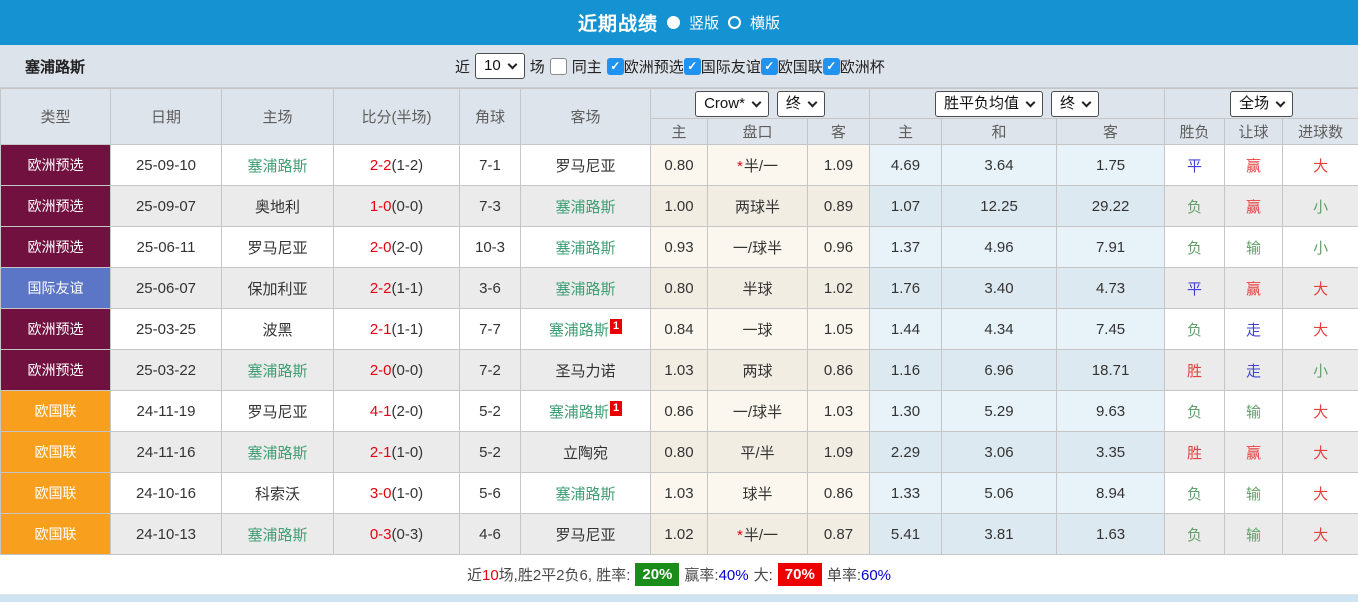 The image size is (1358, 602). I want to click on subheader-result: 胜负, so click(1195, 132).